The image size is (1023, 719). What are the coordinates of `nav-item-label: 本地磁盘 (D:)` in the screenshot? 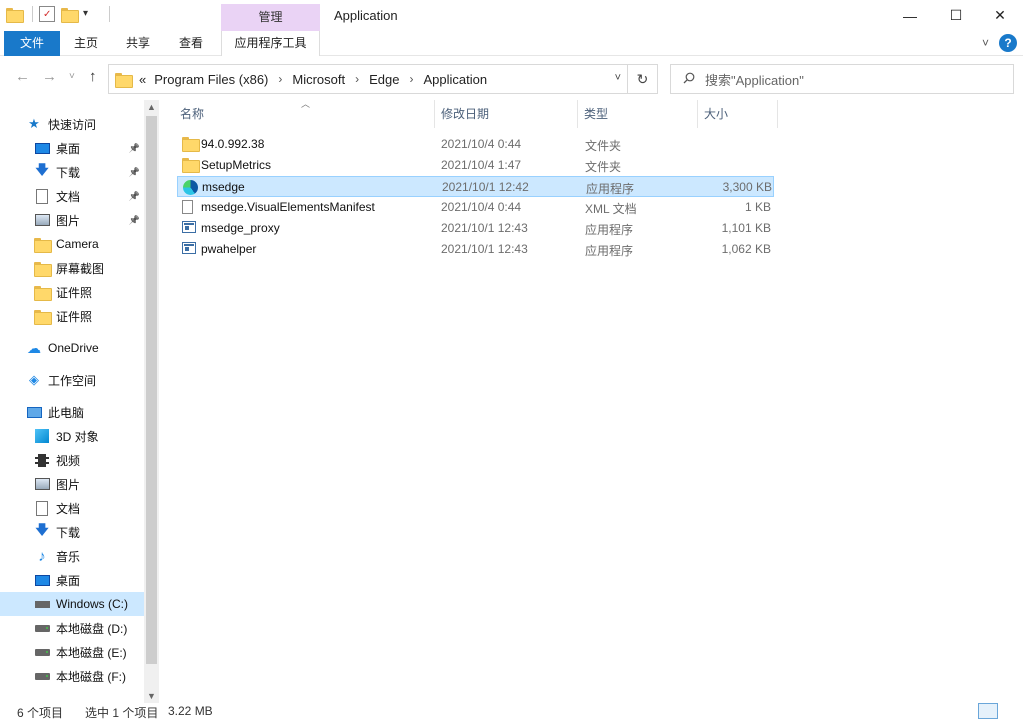 It's located at (92, 628).